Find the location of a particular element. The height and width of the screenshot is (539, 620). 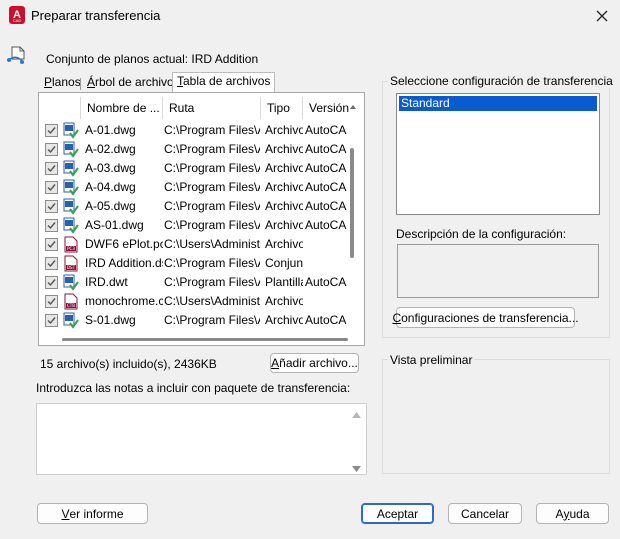

close-button is located at coordinates (602, 16).